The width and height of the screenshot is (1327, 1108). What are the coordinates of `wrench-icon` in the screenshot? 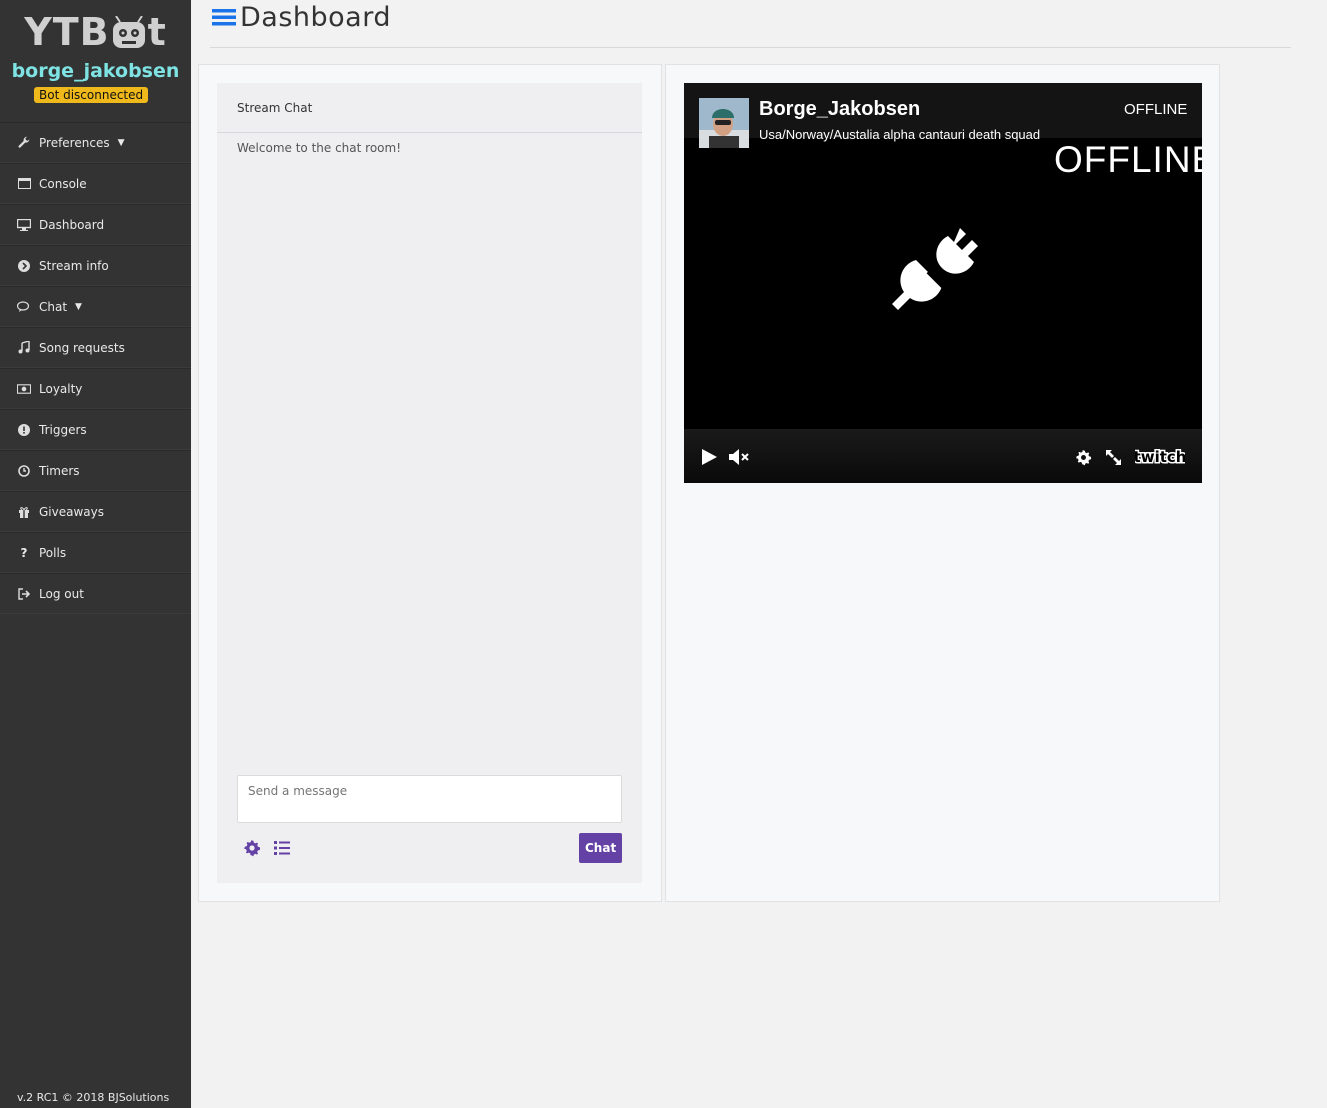 It's located at (24, 143).